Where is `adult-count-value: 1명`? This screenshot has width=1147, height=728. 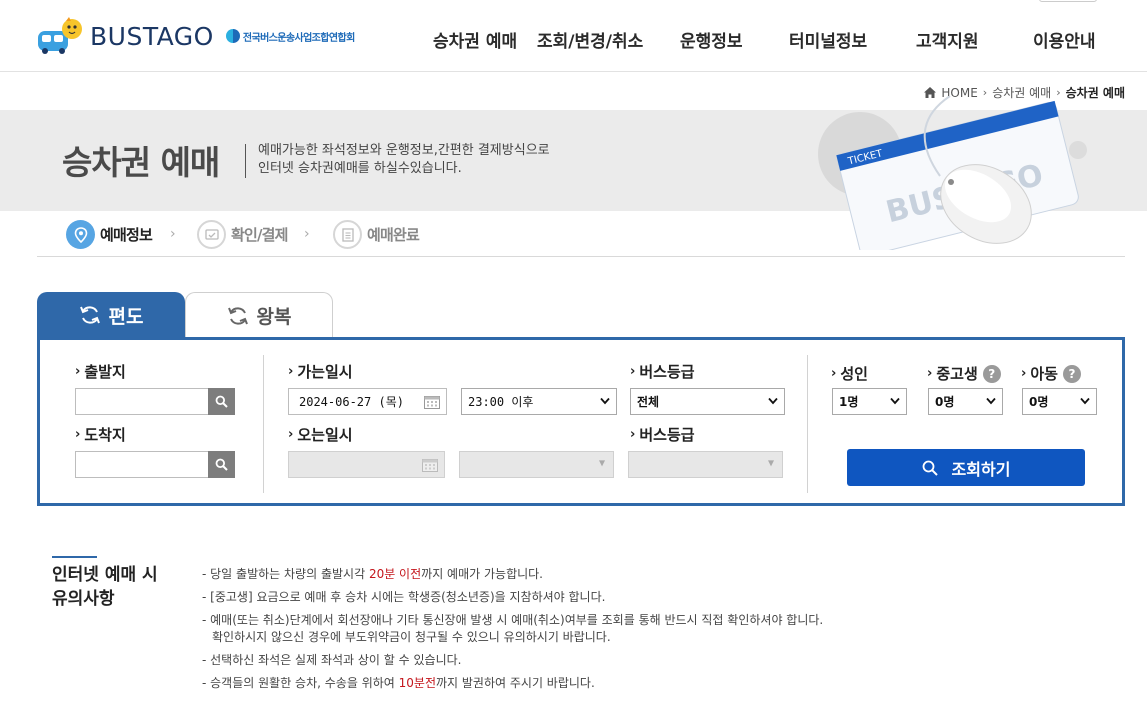 adult-count-value: 1명 is located at coordinates (849, 402).